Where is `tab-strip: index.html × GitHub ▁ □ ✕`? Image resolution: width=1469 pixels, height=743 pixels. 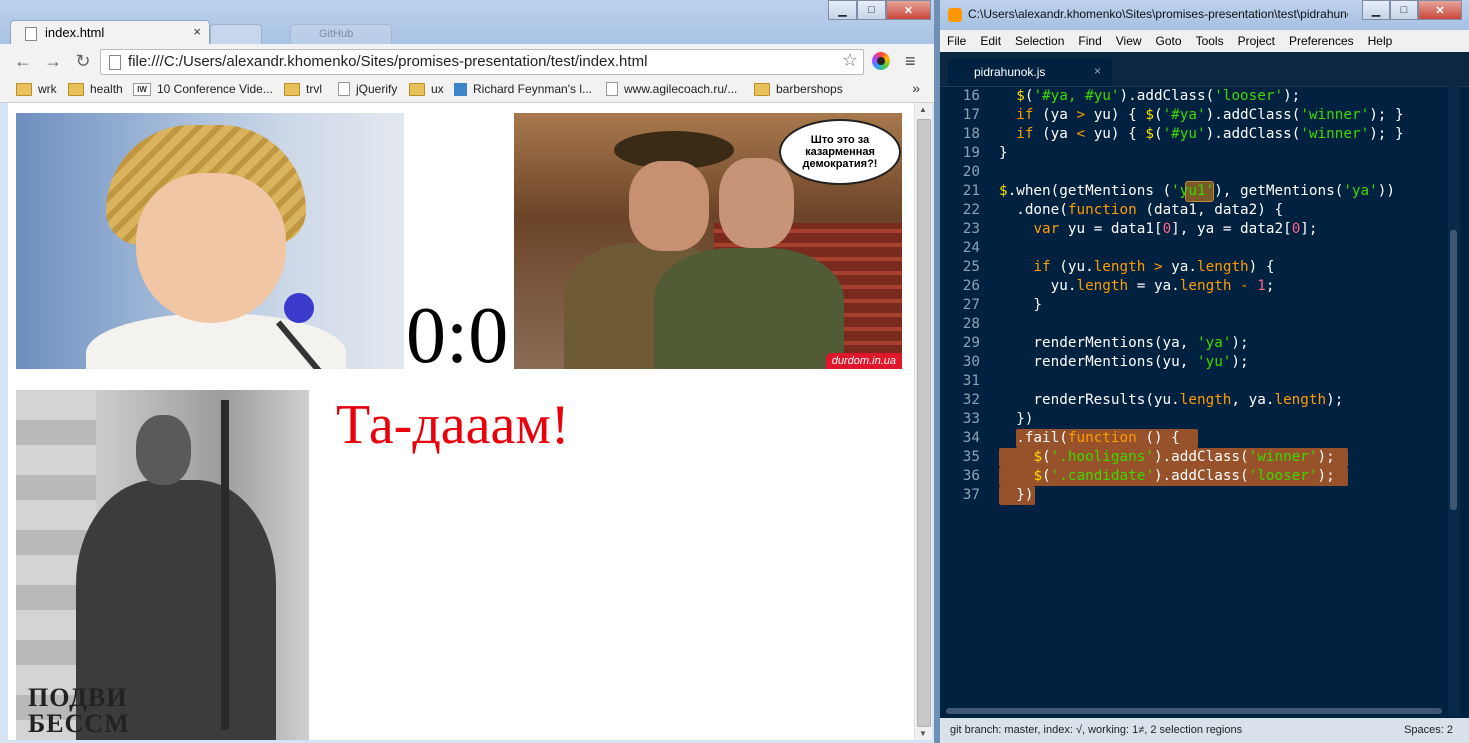 tab-strip: index.html × GitHub ▁ □ ✕ is located at coordinates (467, 22).